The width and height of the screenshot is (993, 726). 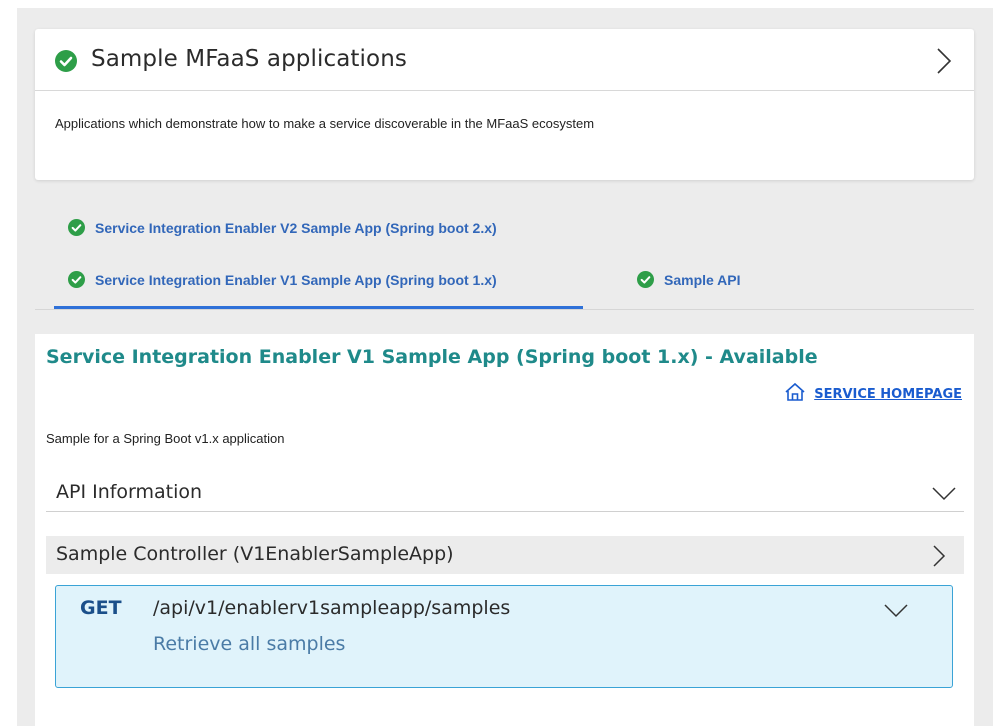 What do you see at coordinates (129, 492) in the screenshot?
I see `api-information-label: API Information` at bounding box center [129, 492].